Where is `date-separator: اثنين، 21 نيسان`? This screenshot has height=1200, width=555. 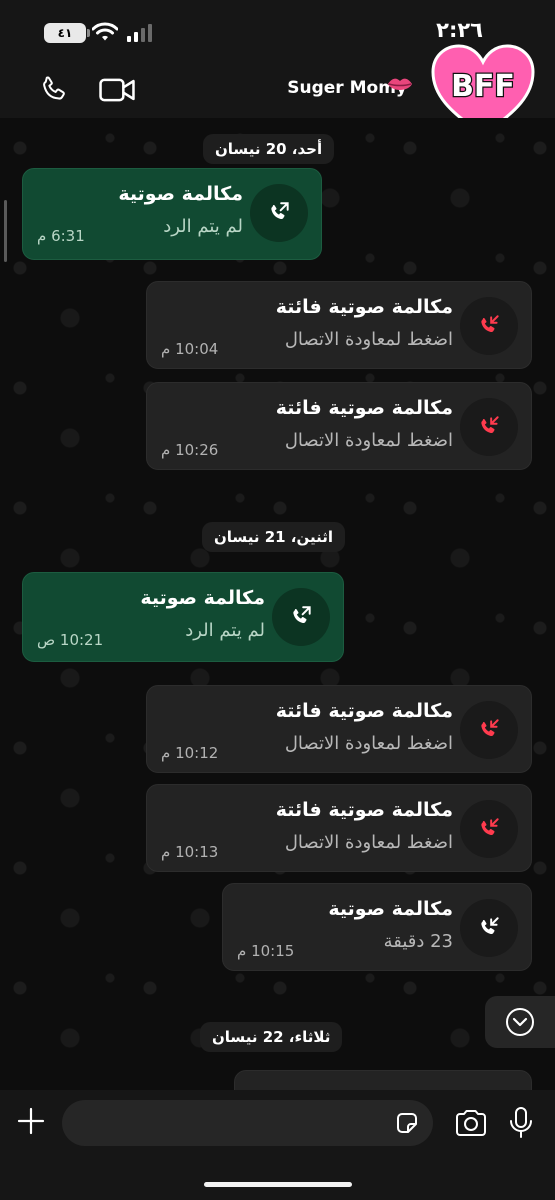
date-separator: اثنين، 21 نيسان is located at coordinates (274, 537).